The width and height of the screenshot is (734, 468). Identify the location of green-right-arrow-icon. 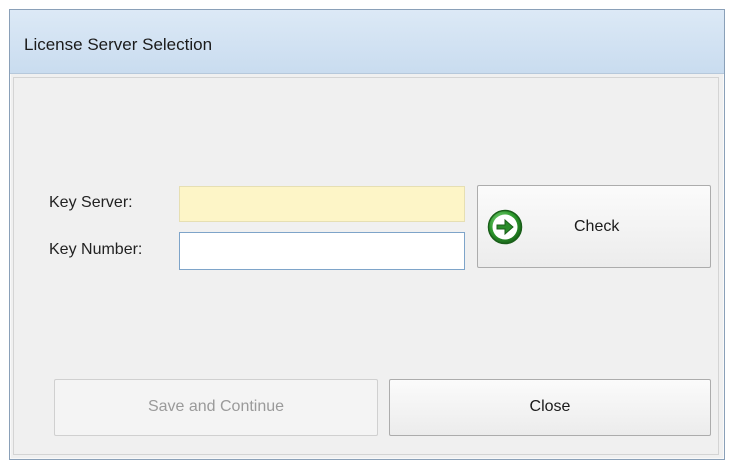
(505, 227).